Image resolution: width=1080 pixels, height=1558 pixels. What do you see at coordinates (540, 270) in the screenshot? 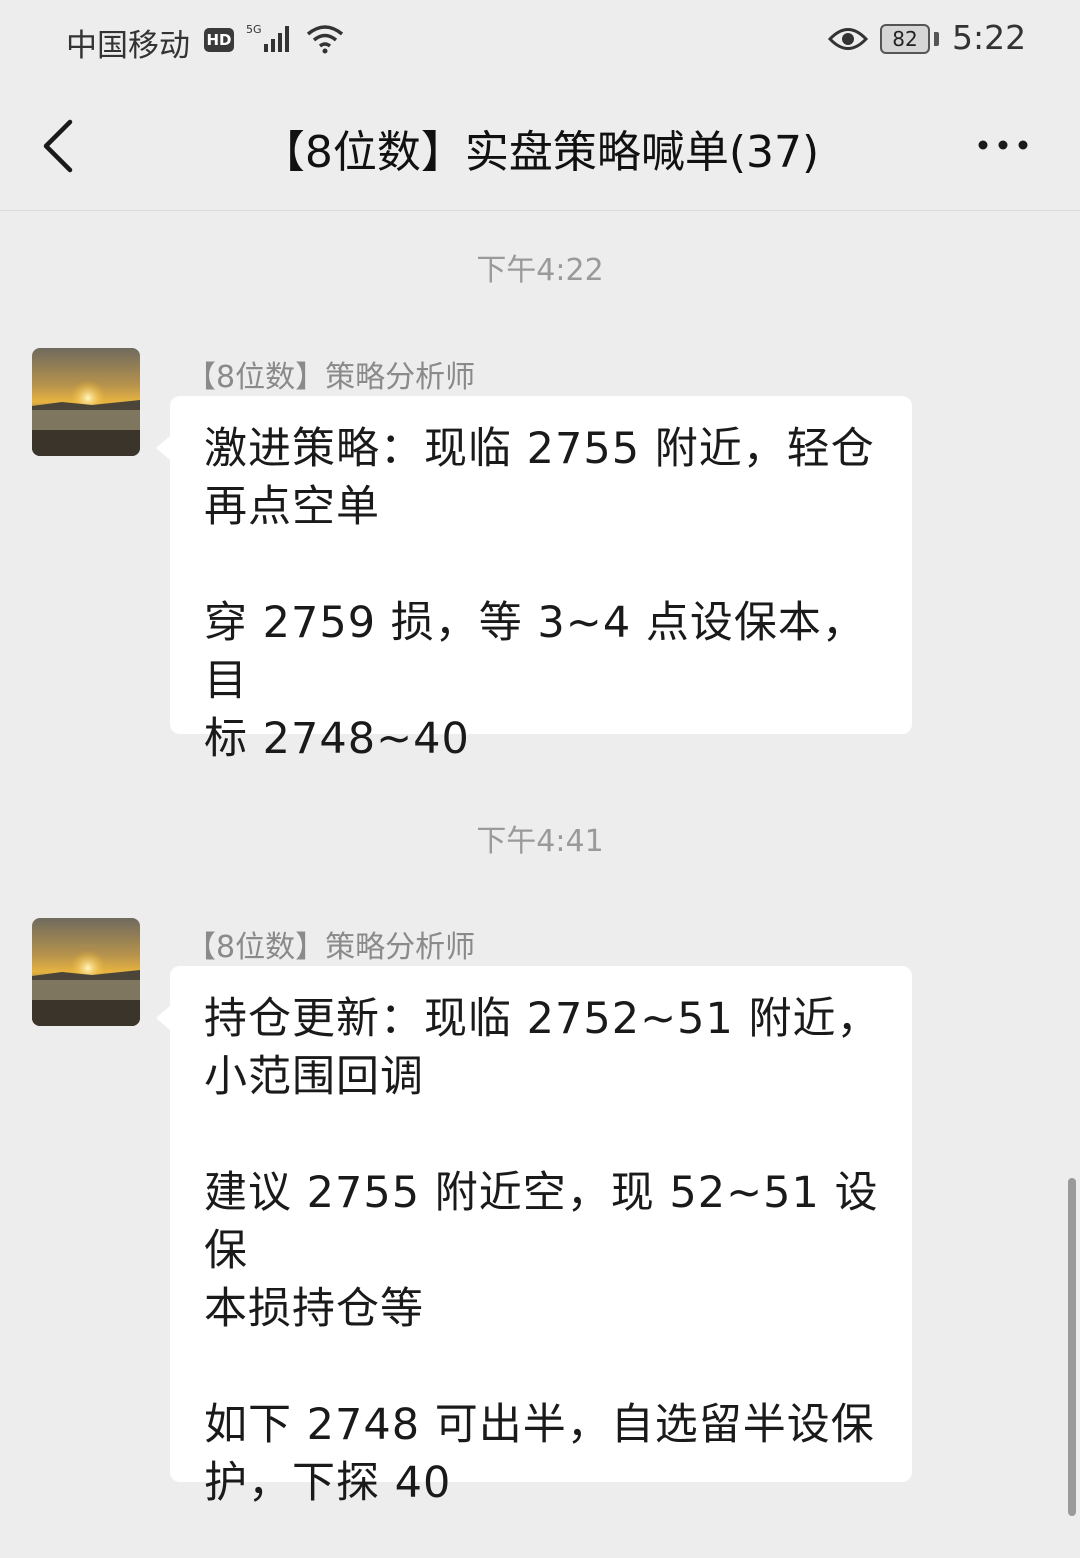
I see `message-timestamp: 下午4:22` at bounding box center [540, 270].